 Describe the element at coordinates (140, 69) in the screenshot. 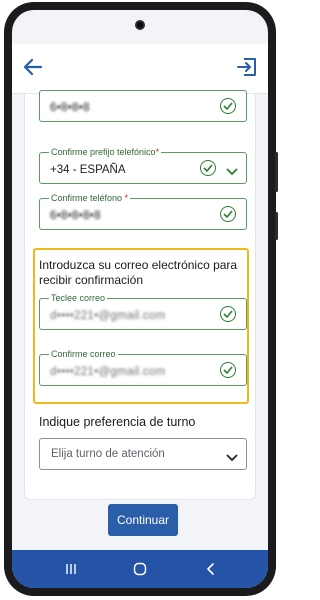

I see `app-header` at that location.